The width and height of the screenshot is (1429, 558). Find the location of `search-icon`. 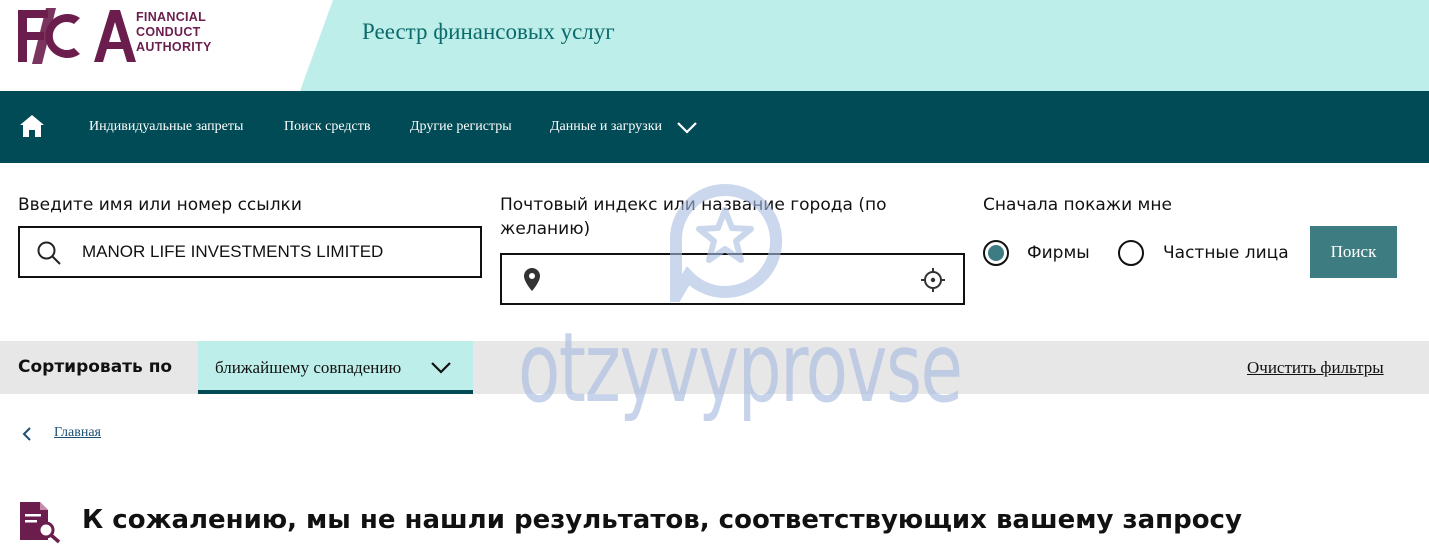

search-icon is located at coordinates (49, 253).